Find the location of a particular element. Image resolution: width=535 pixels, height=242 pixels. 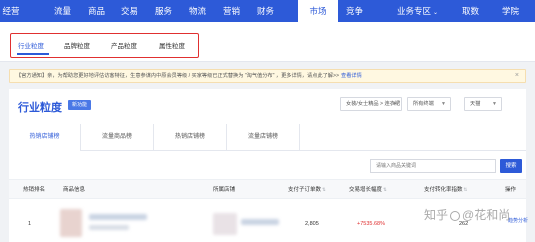

subnav-item-industry: 行业粒度 is located at coordinates (31, 47).